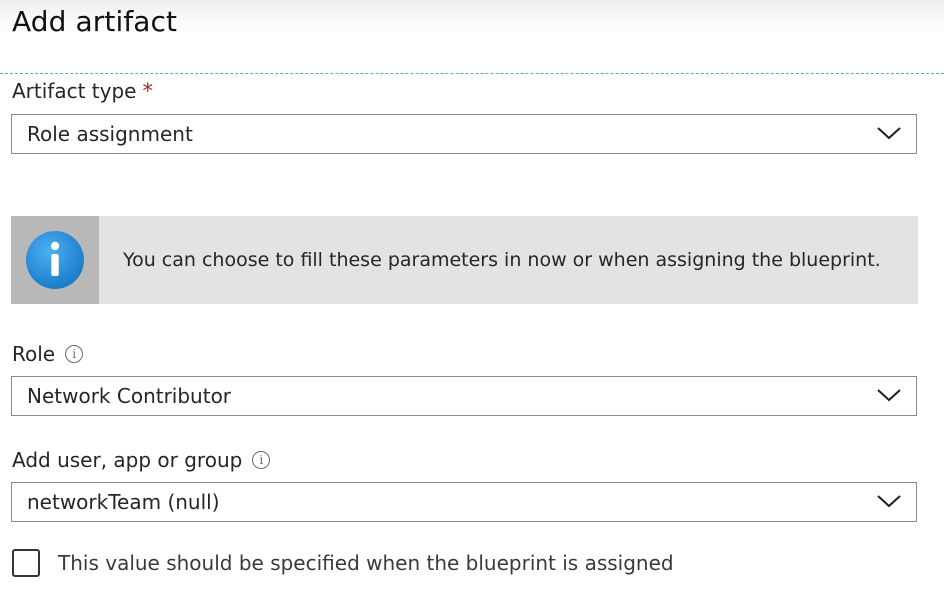 This screenshot has width=944, height=594. I want to click on principal-info-icon: i, so click(261, 460).